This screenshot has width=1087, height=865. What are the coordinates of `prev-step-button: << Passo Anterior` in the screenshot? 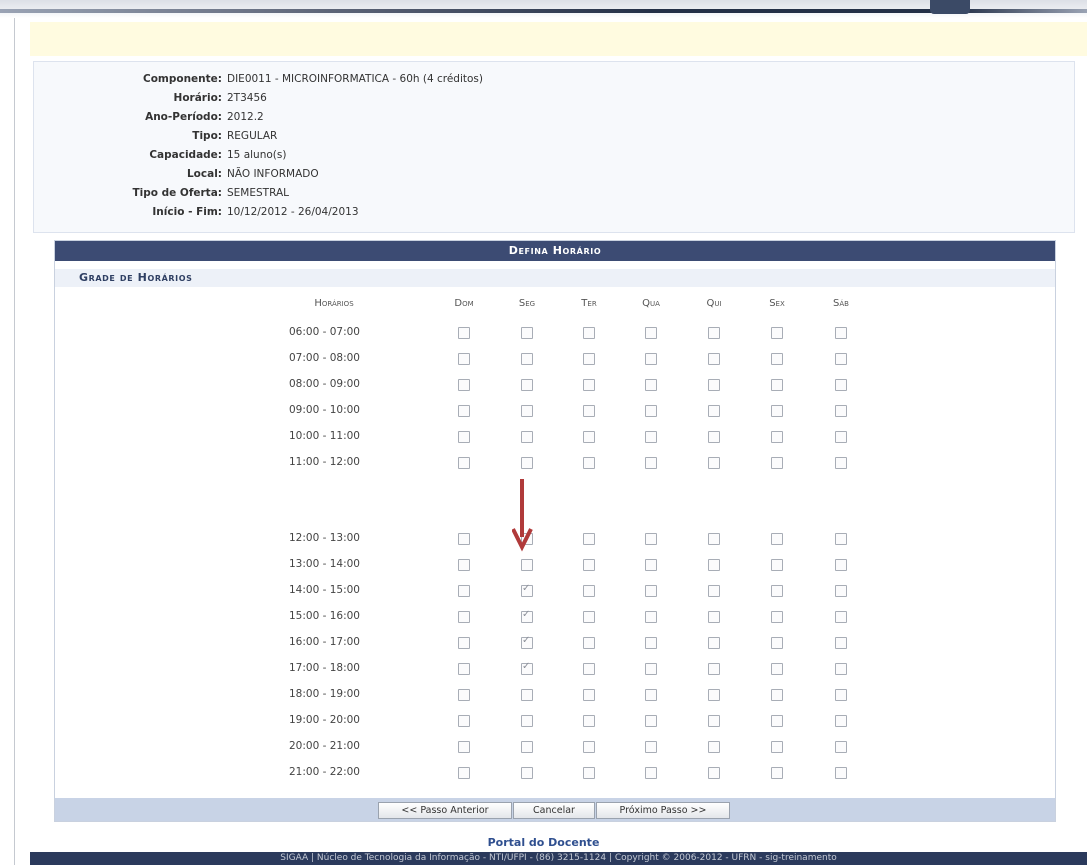 It's located at (445, 810).